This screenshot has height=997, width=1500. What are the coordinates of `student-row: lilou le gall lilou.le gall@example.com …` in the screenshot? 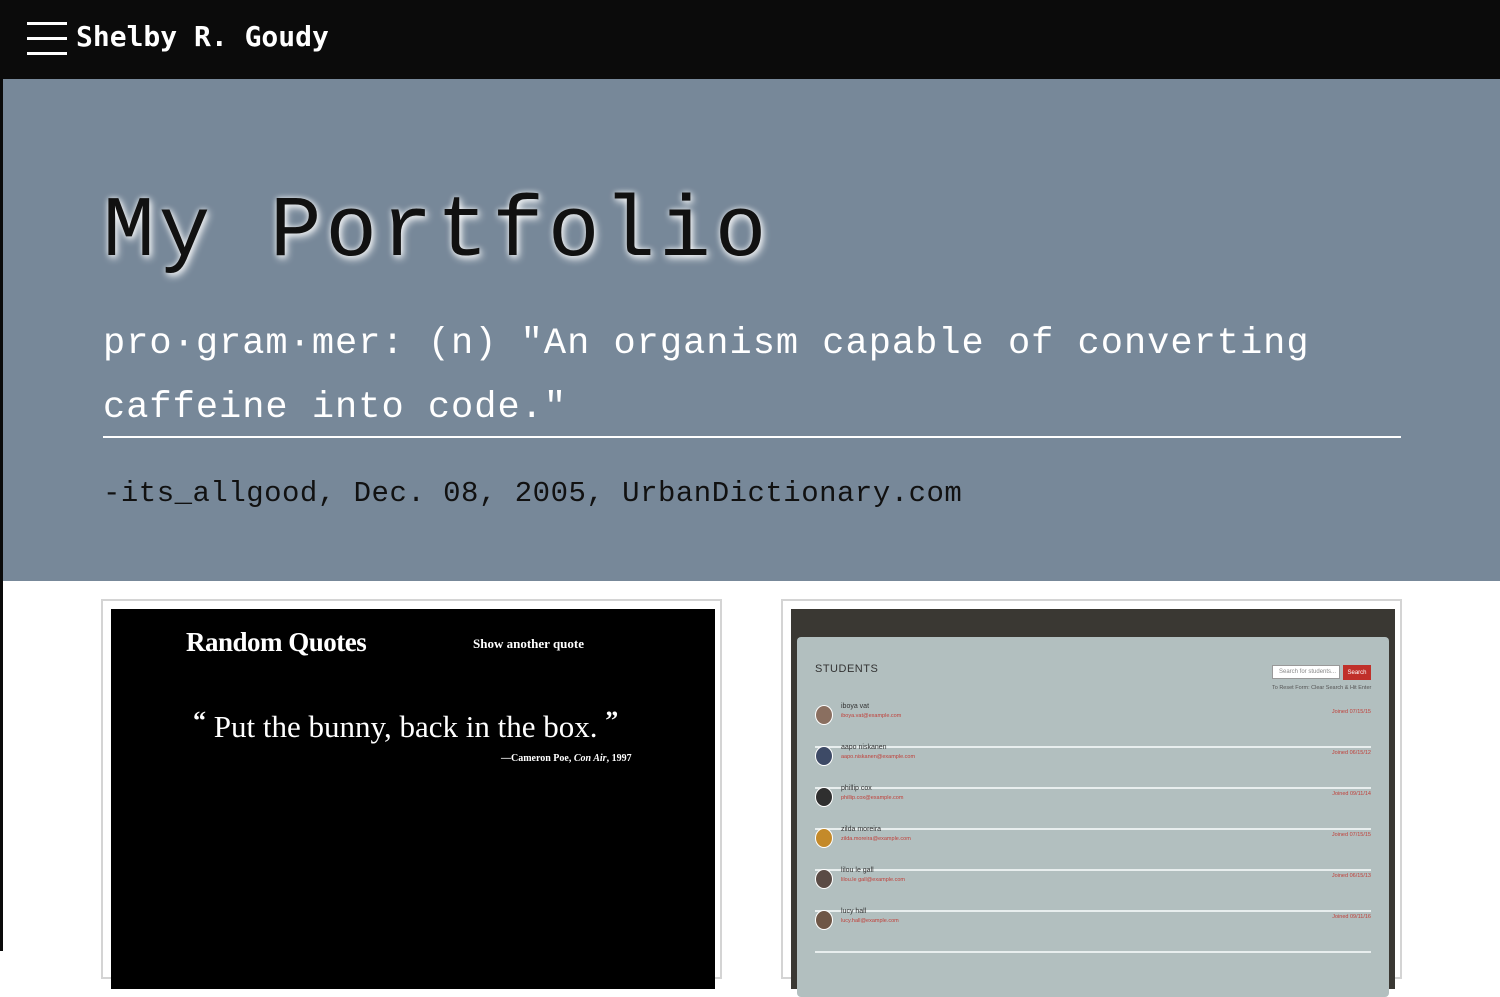 It's located at (1093, 889).